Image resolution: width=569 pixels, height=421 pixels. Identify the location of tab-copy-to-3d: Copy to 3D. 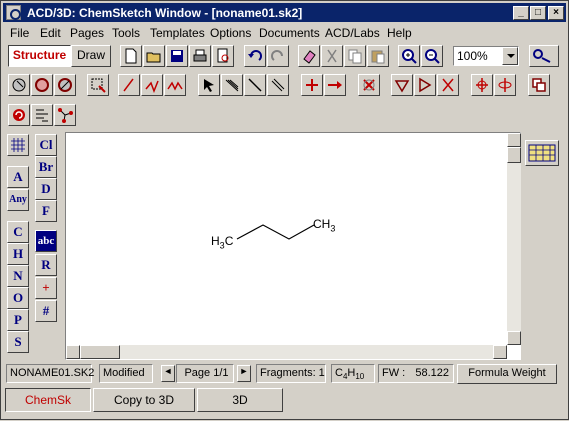
(144, 400).